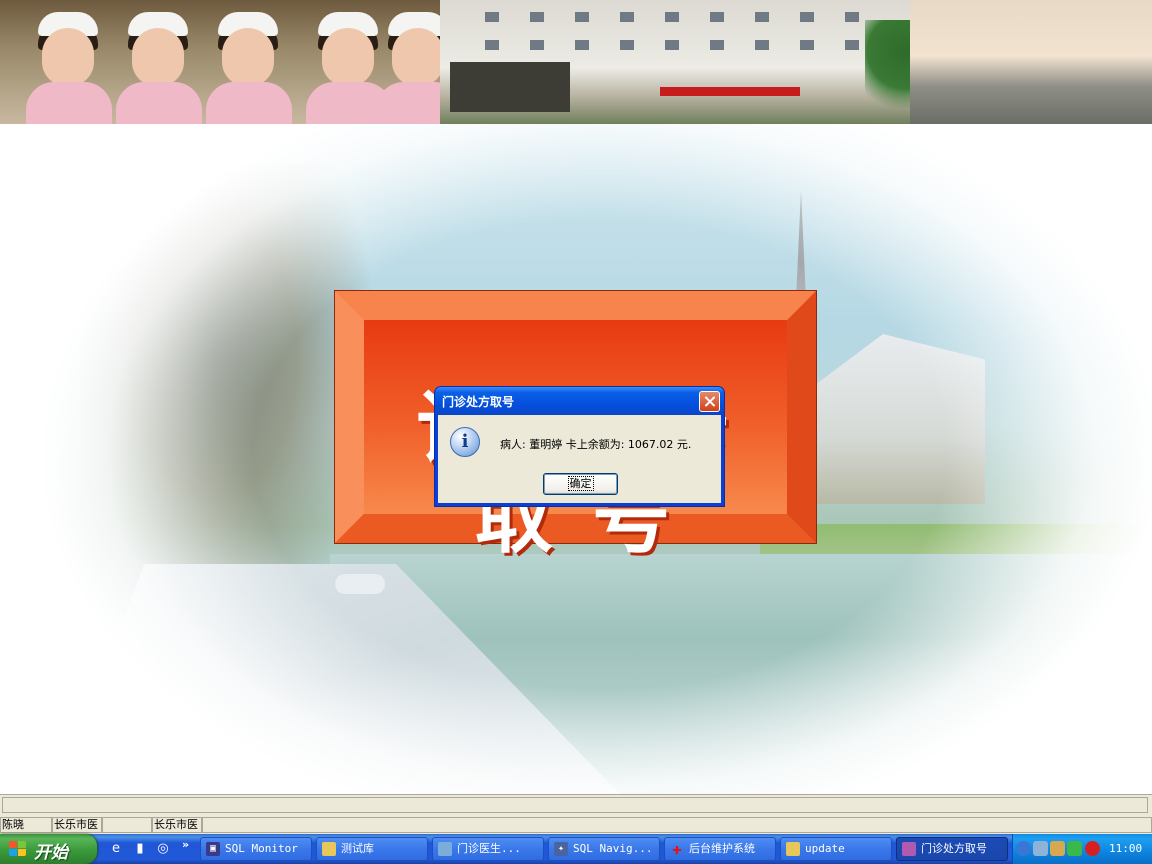  What do you see at coordinates (1074, 848) in the screenshot?
I see `shield-icon` at bounding box center [1074, 848].